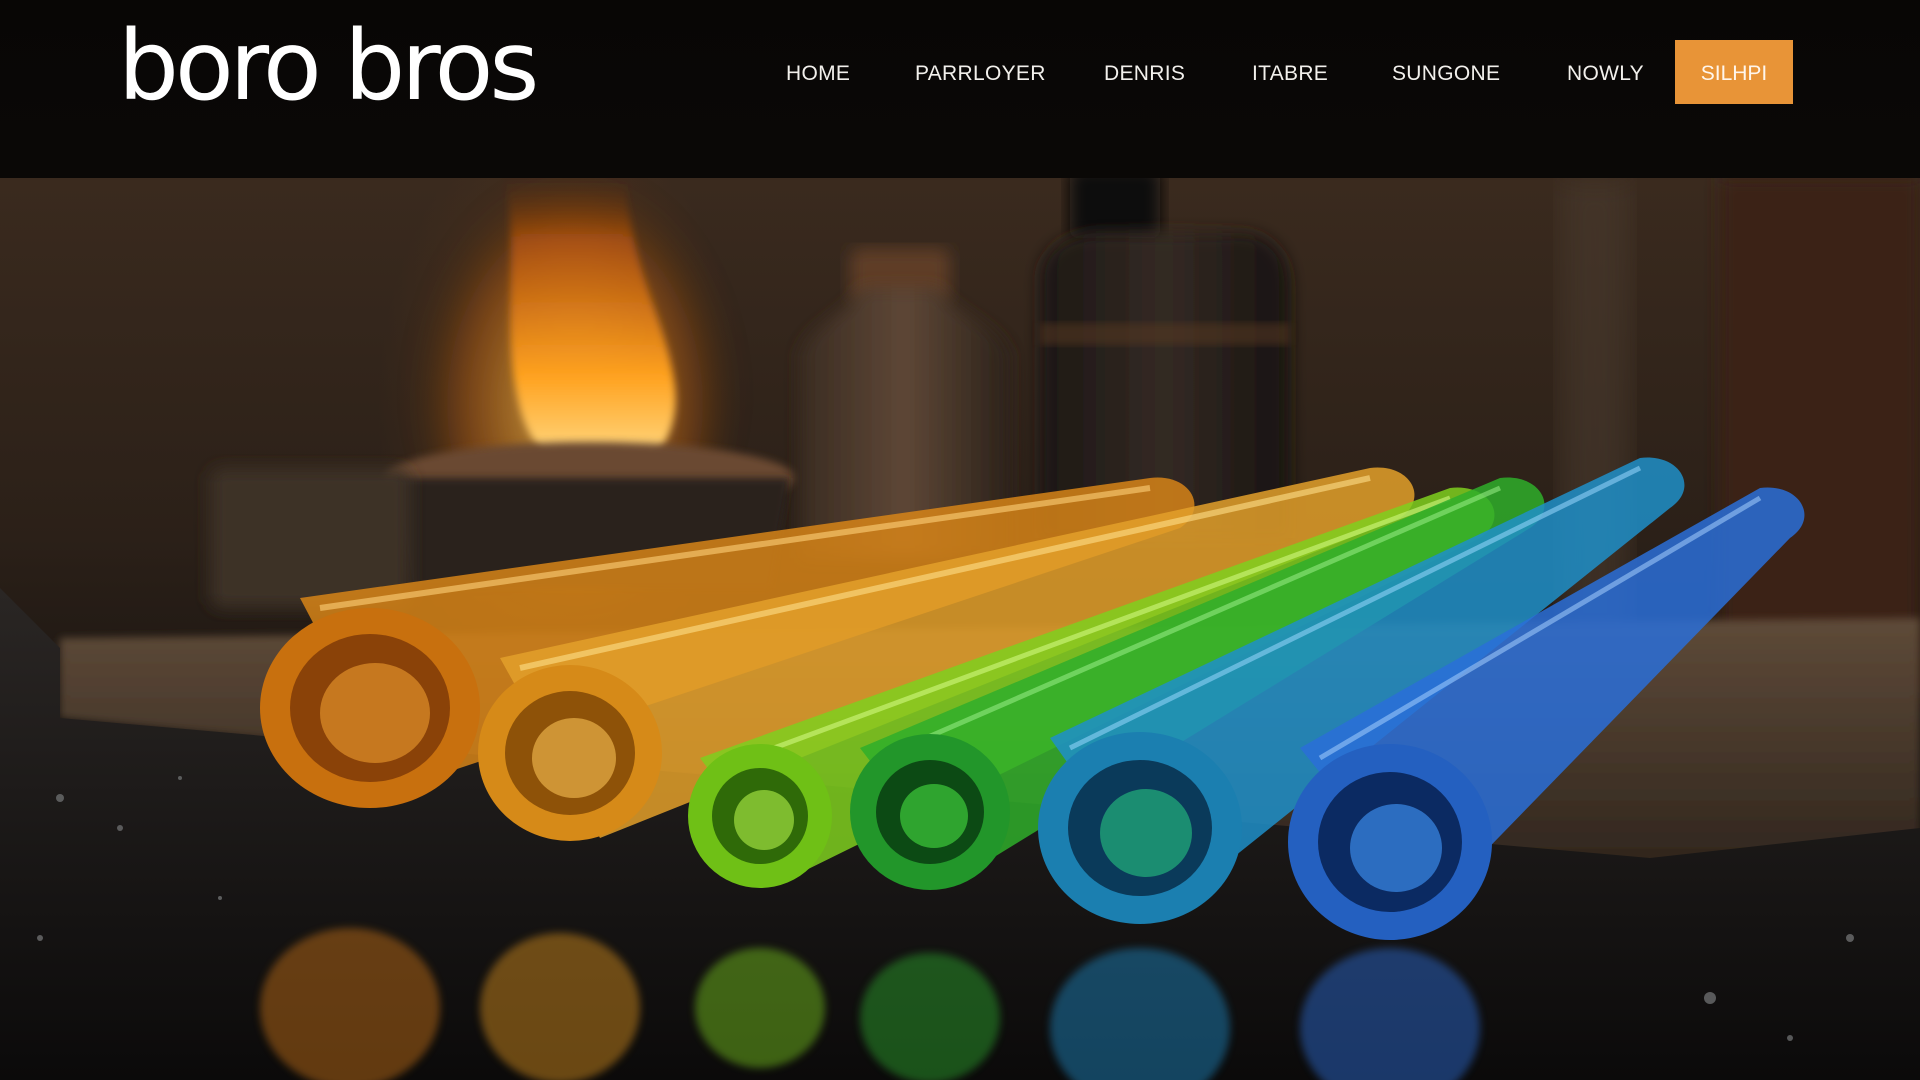  What do you see at coordinates (1290, 72) in the screenshot?
I see `nav-item-itabre: ITABRE` at bounding box center [1290, 72].